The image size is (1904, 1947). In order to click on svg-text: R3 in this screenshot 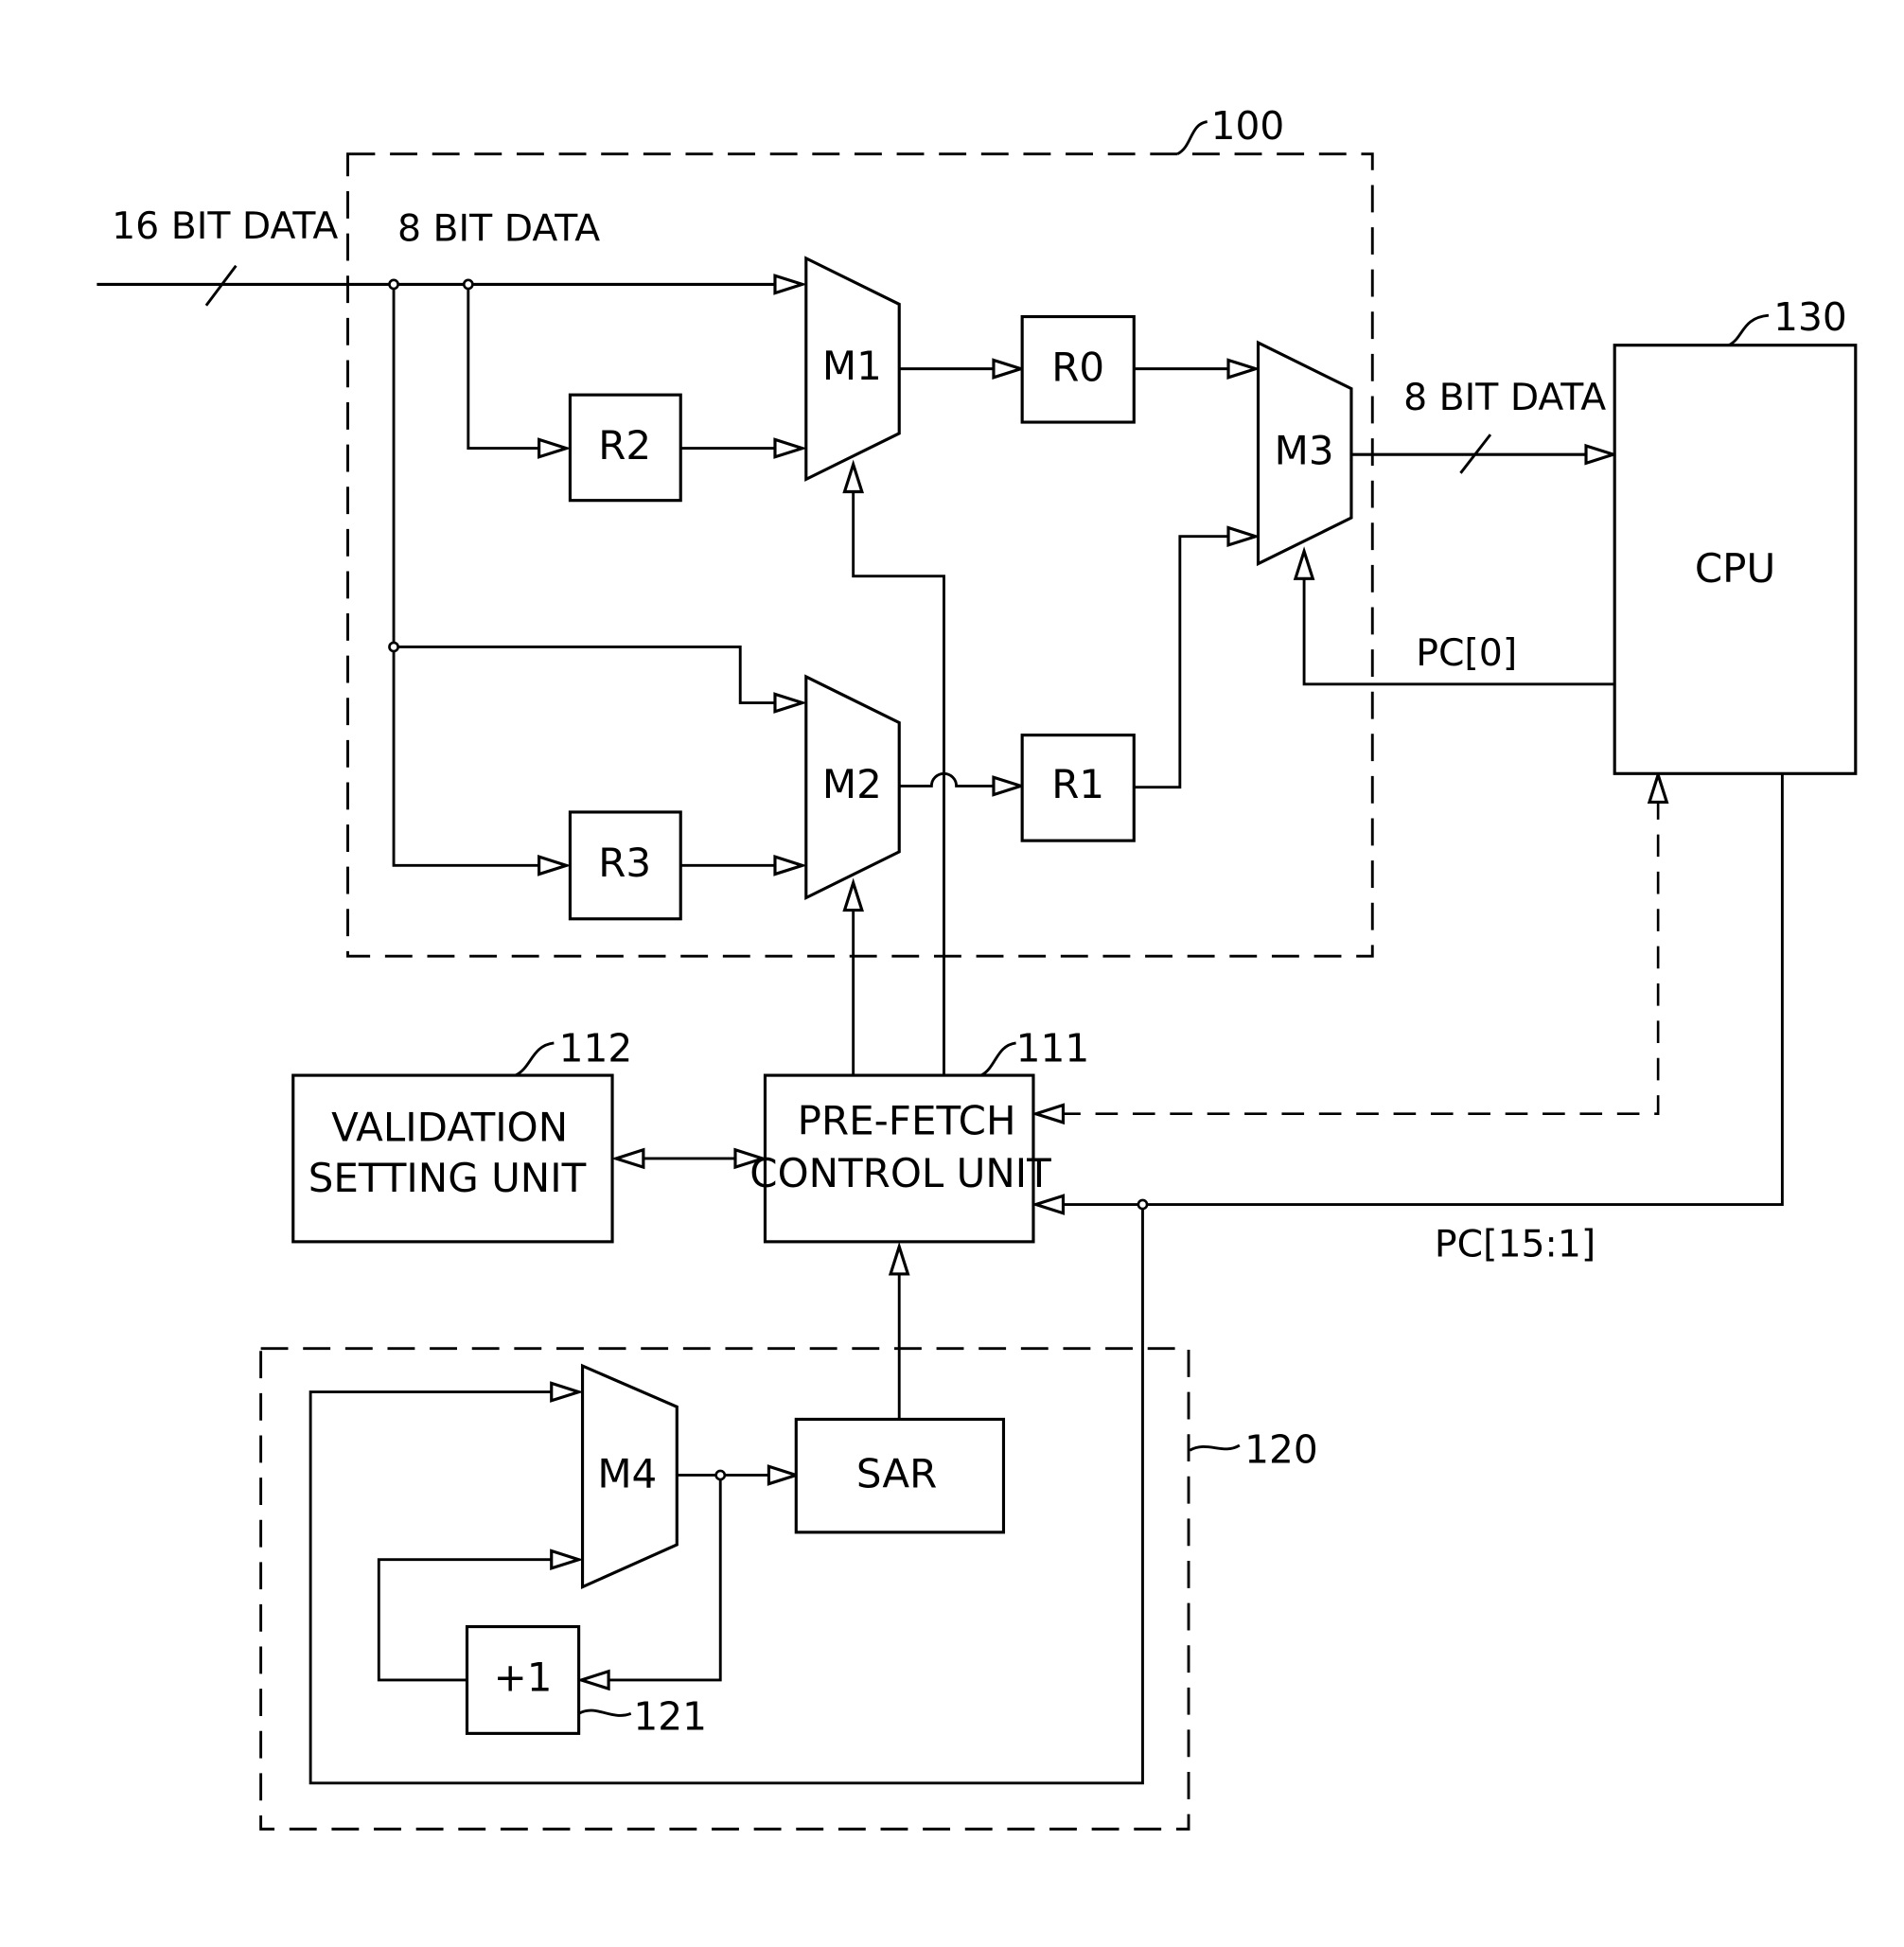, I will do `click(624, 863)`.